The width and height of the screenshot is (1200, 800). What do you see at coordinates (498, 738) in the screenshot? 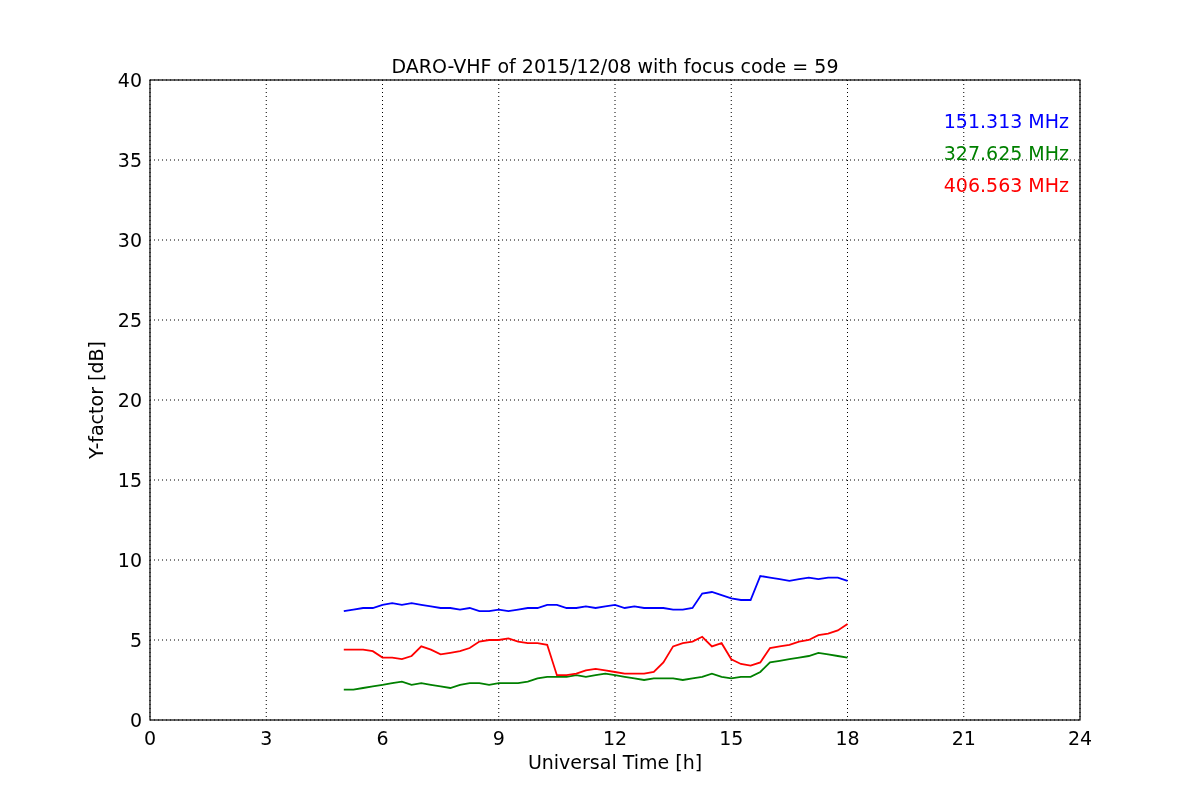
I see `x-tick-label: 9` at bounding box center [498, 738].